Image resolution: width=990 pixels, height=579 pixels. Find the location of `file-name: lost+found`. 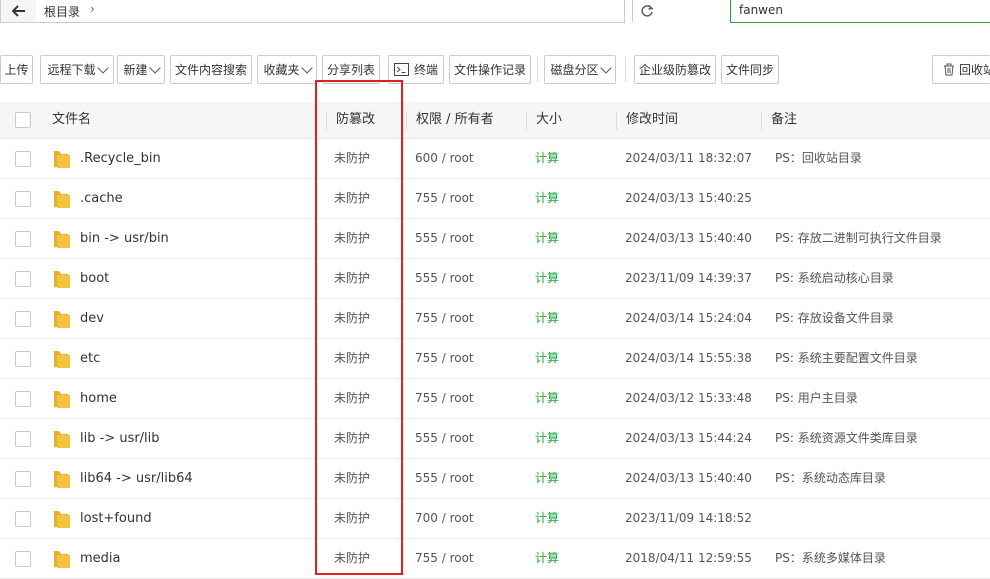

file-name: lost+found is located at coordinates (116, 518).